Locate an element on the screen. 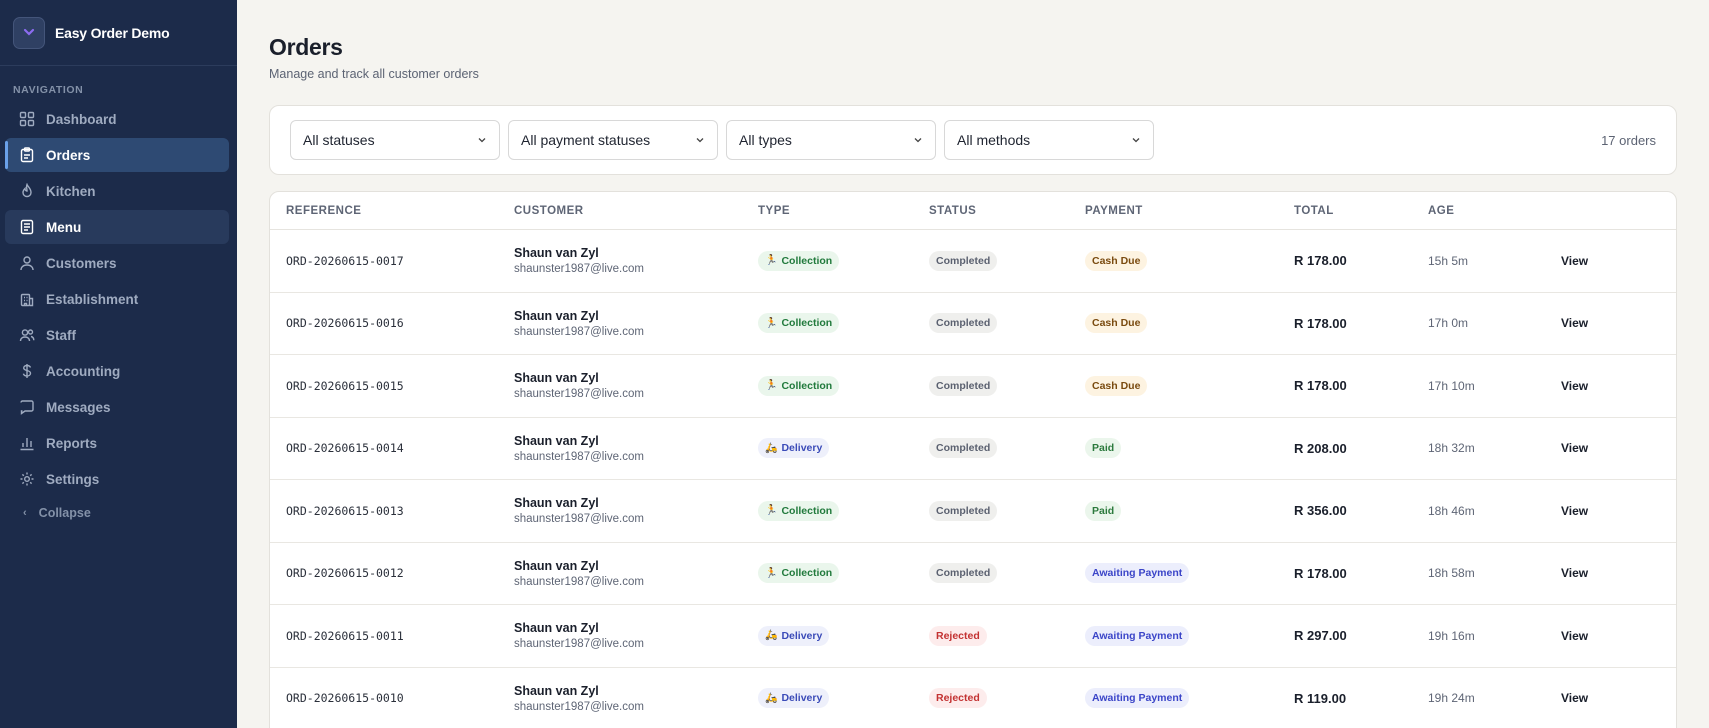 This screenshot has width=1709, height=728. payment-badge: Awaiting Payment is located at coordinates (1137, 573).